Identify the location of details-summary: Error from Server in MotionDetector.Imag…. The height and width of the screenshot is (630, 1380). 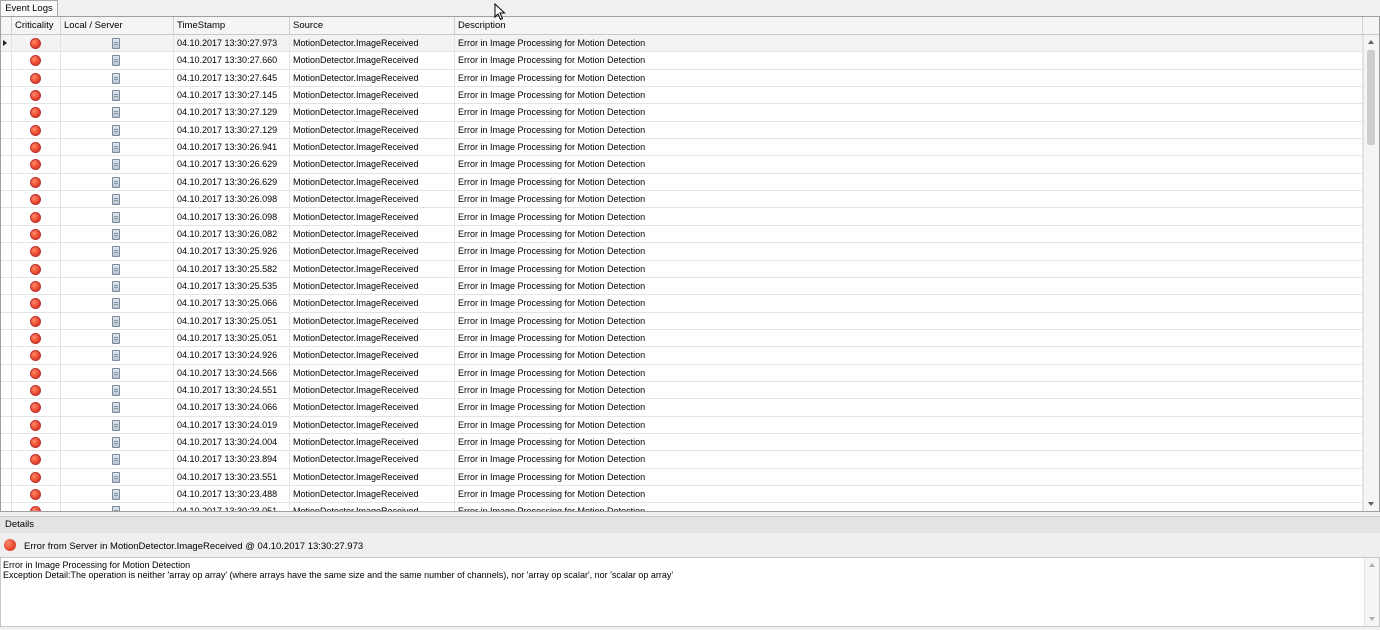
(690, 545).